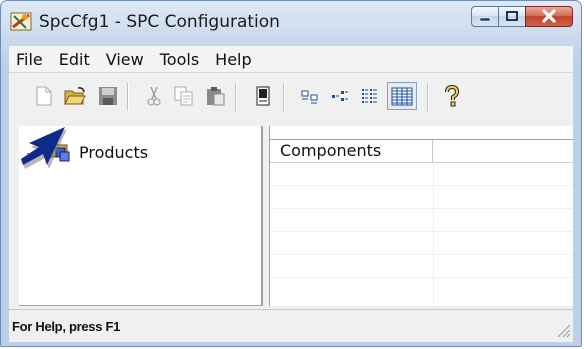 The height and width of the screenshot is (349, 584). I want to click on open-icon, so click(75, 96).